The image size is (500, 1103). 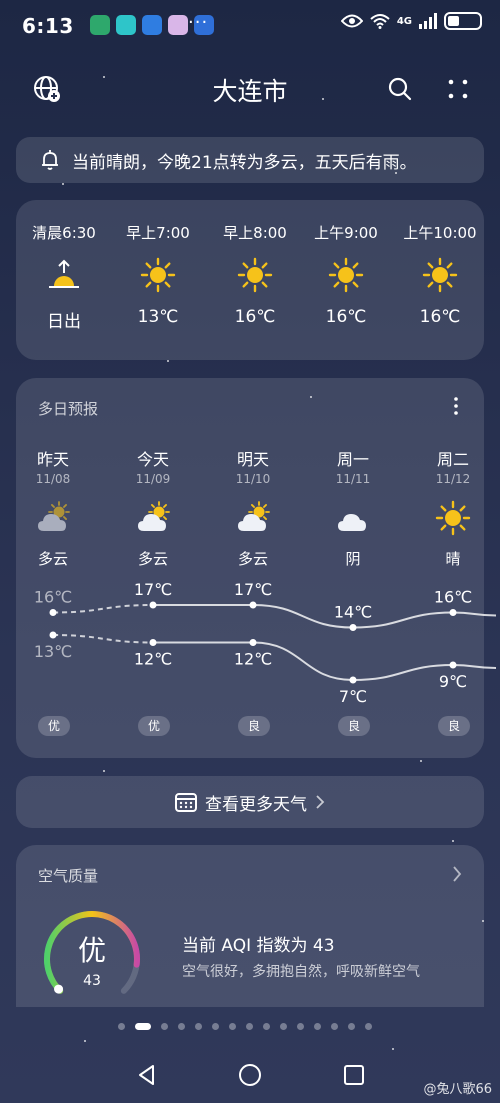 What do you see at coordinates (147, 1075) in the screenshot?
I see `back-icon` at bounding box center [147, 1075].